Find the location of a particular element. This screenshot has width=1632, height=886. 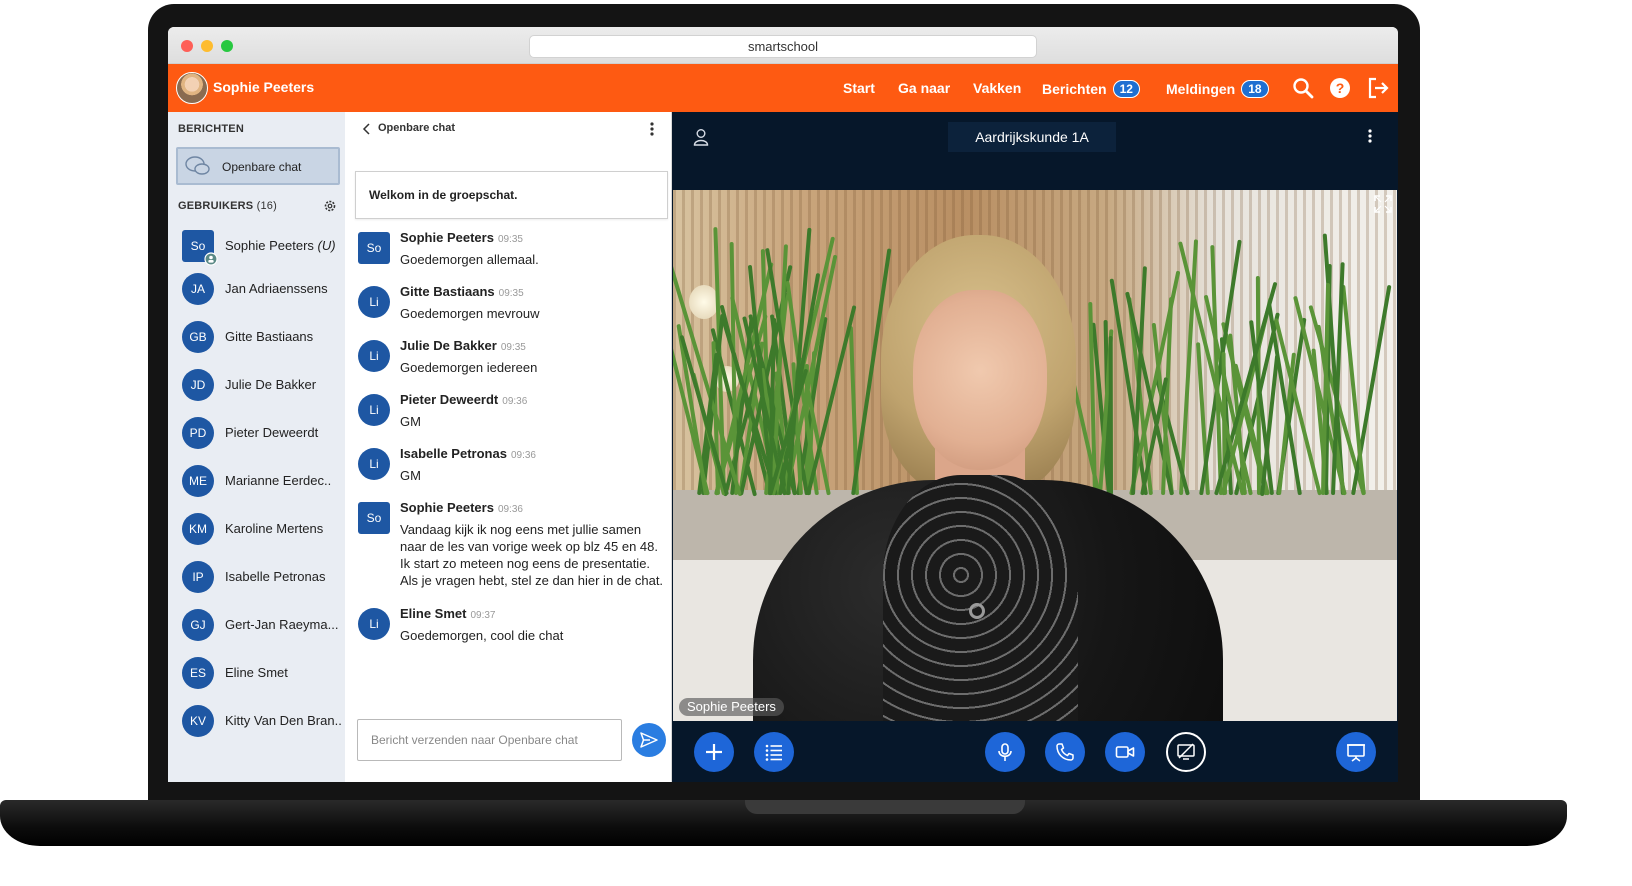

nav-meldingen: Meldingen 18 is located at coordinates (1217, 89).